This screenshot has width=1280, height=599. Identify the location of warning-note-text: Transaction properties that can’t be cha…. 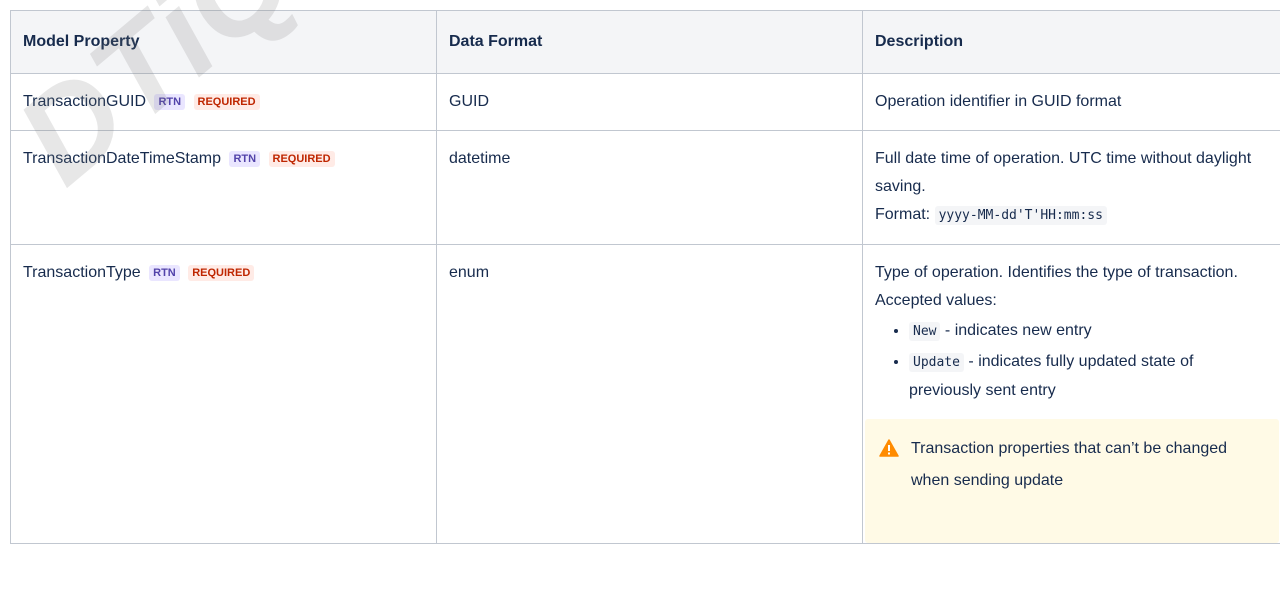
(1069, 464).